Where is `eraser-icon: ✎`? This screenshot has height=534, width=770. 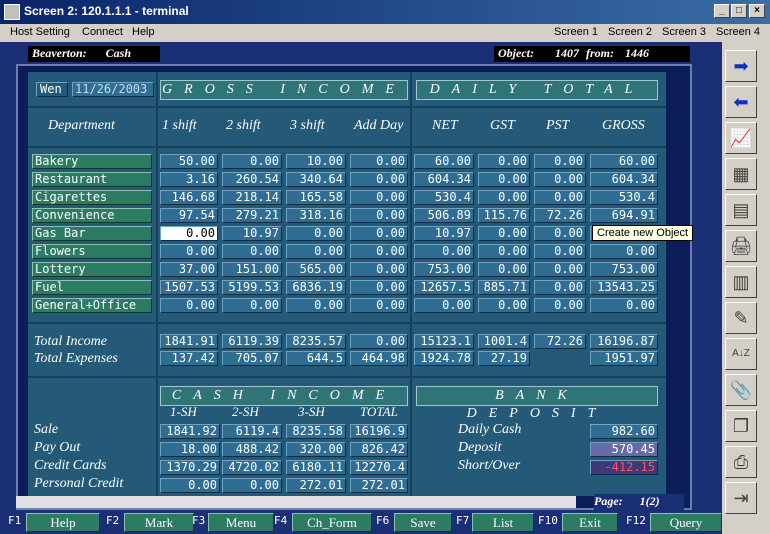 eraser-icon: ✎ is located at coordinates (741, 318).